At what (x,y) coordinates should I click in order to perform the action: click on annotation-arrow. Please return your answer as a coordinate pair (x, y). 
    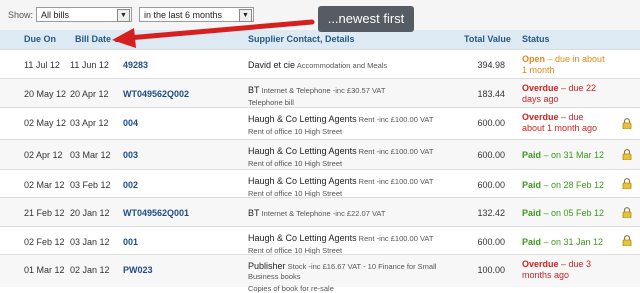
    Looking at the image, I should click on (213, 33).